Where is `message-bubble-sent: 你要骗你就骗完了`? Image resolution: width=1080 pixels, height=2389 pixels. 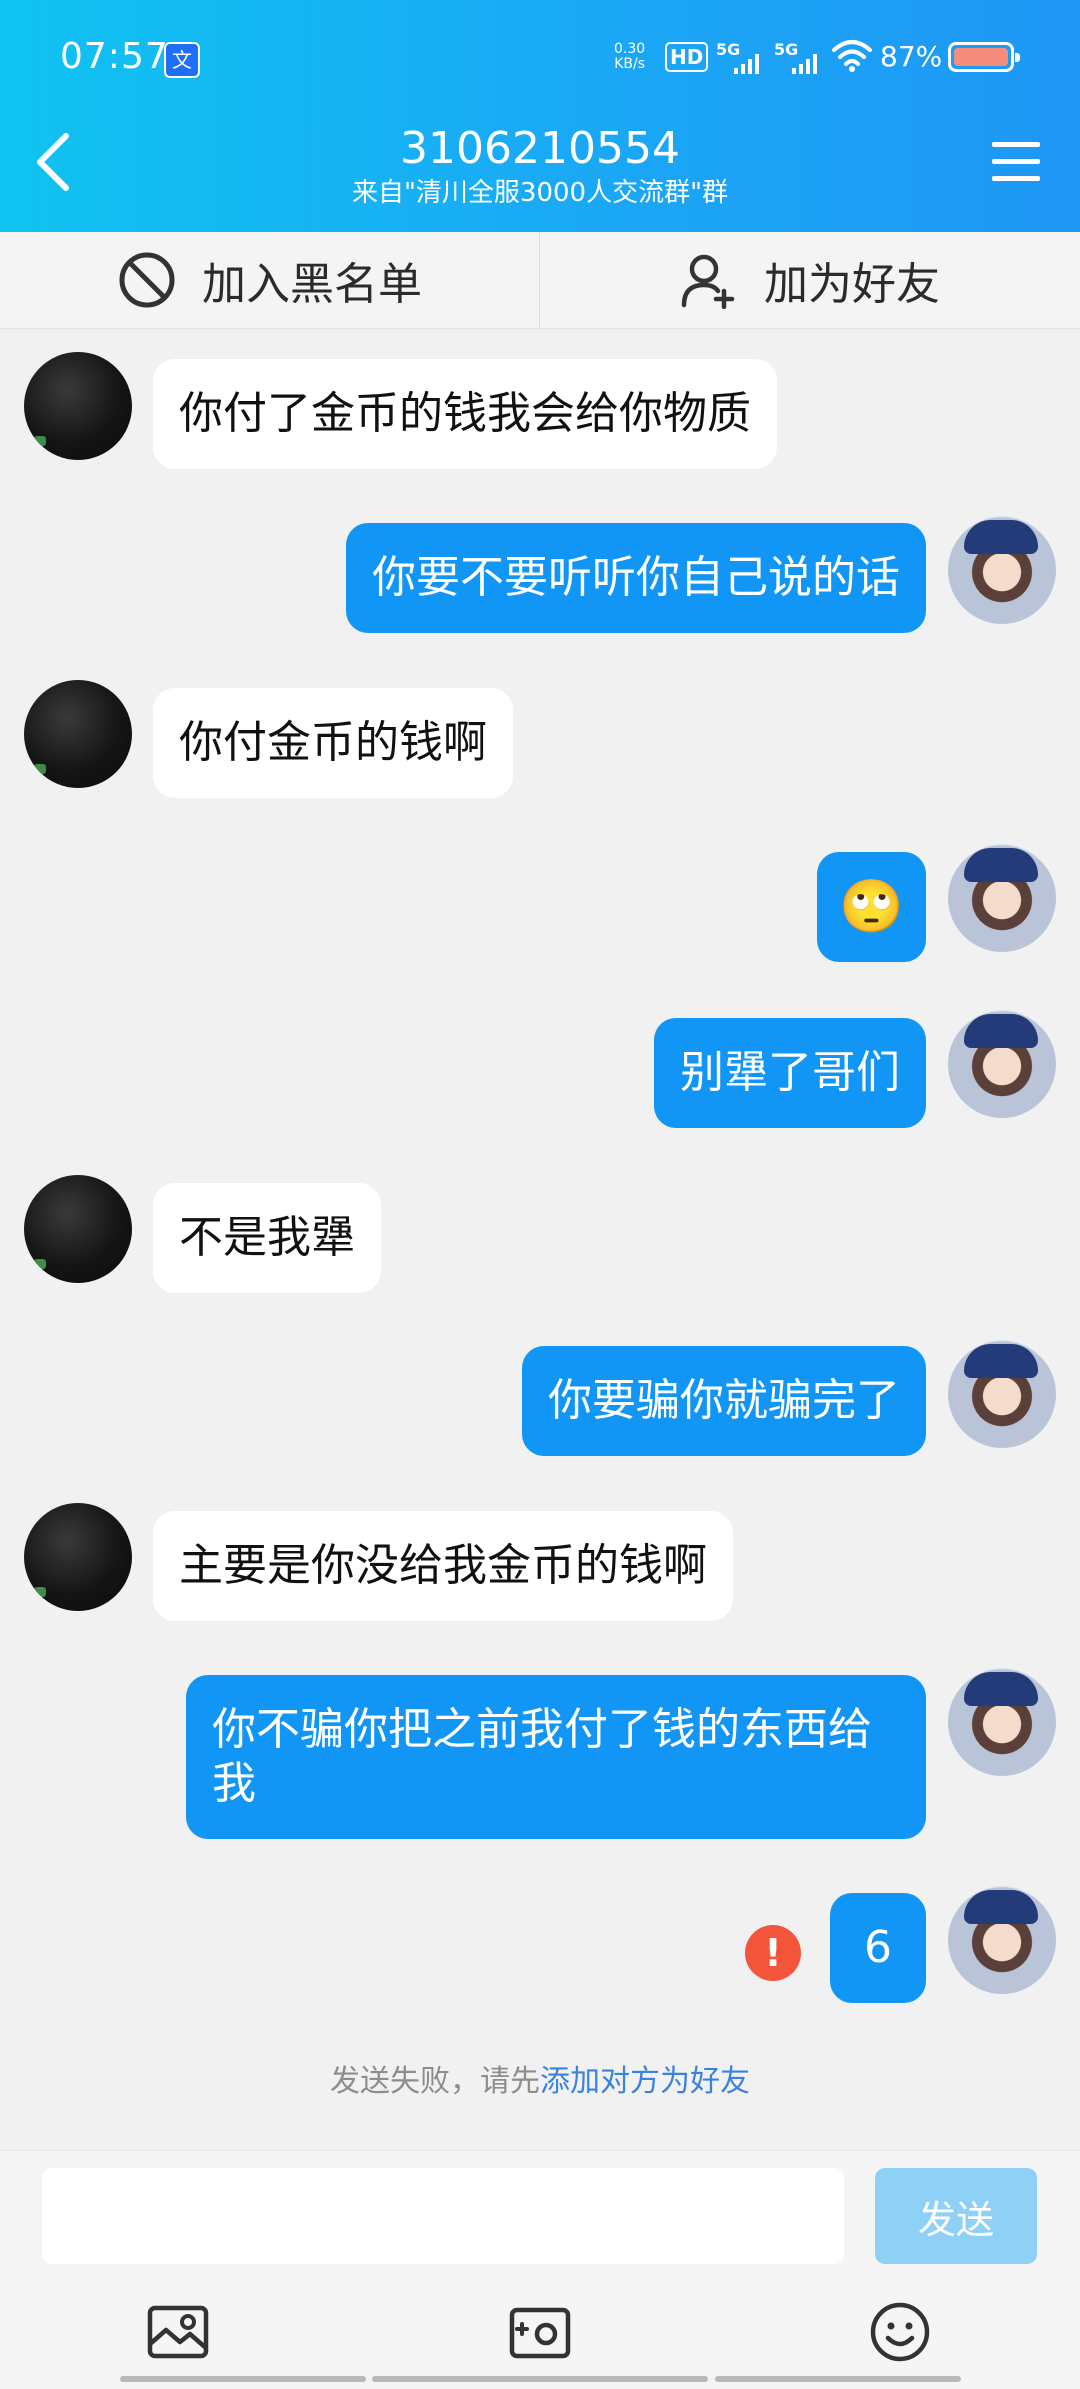 message-bubble-sent: 你要骗你就骗完了 is located at coordinates (724, 1401).